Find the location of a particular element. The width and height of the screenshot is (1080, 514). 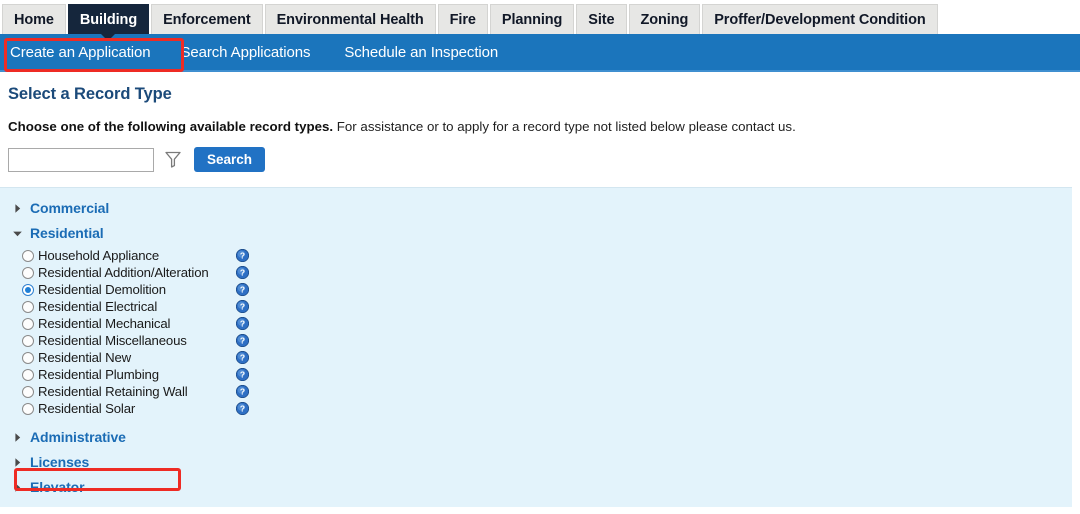

record-group-licenses: Licenses is located at coordinates (540, 462).